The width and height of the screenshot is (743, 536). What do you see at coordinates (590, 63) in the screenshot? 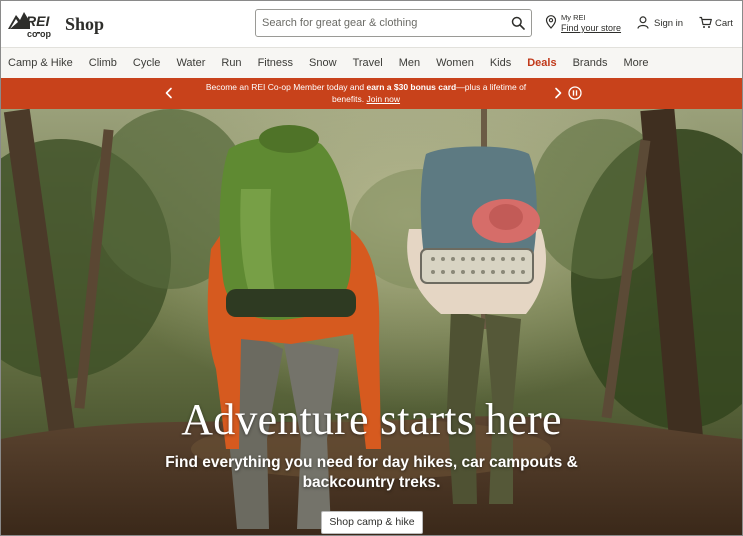
I see `nav-item-brands: Brands` at bounding box center [590, 63].